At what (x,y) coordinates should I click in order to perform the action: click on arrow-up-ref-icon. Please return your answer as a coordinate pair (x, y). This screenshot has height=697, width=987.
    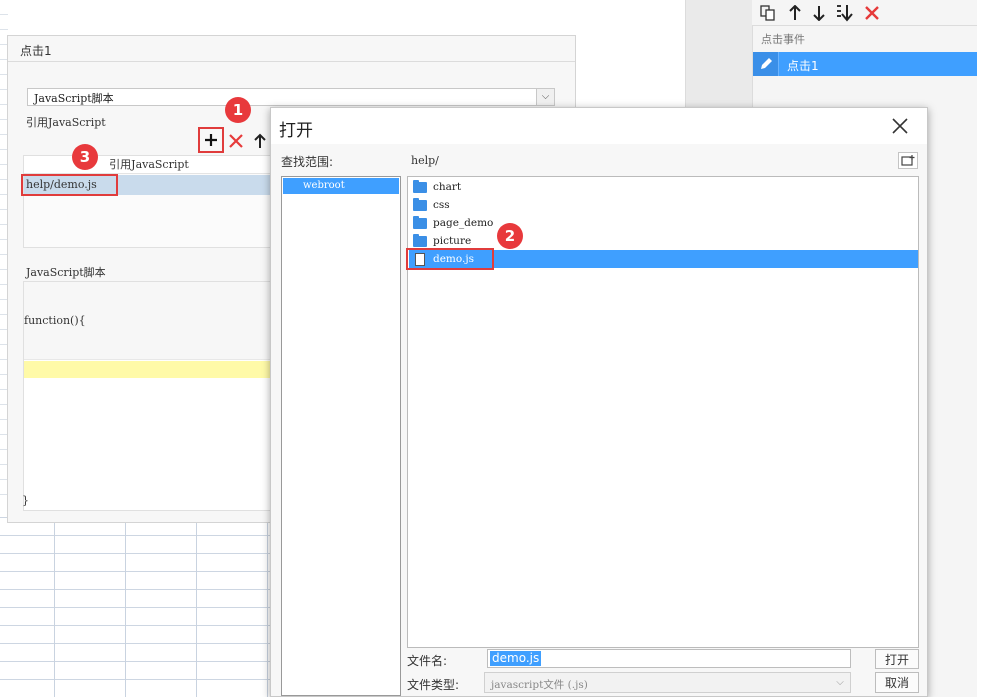
    Looking at the image, I should click on (260, 140).